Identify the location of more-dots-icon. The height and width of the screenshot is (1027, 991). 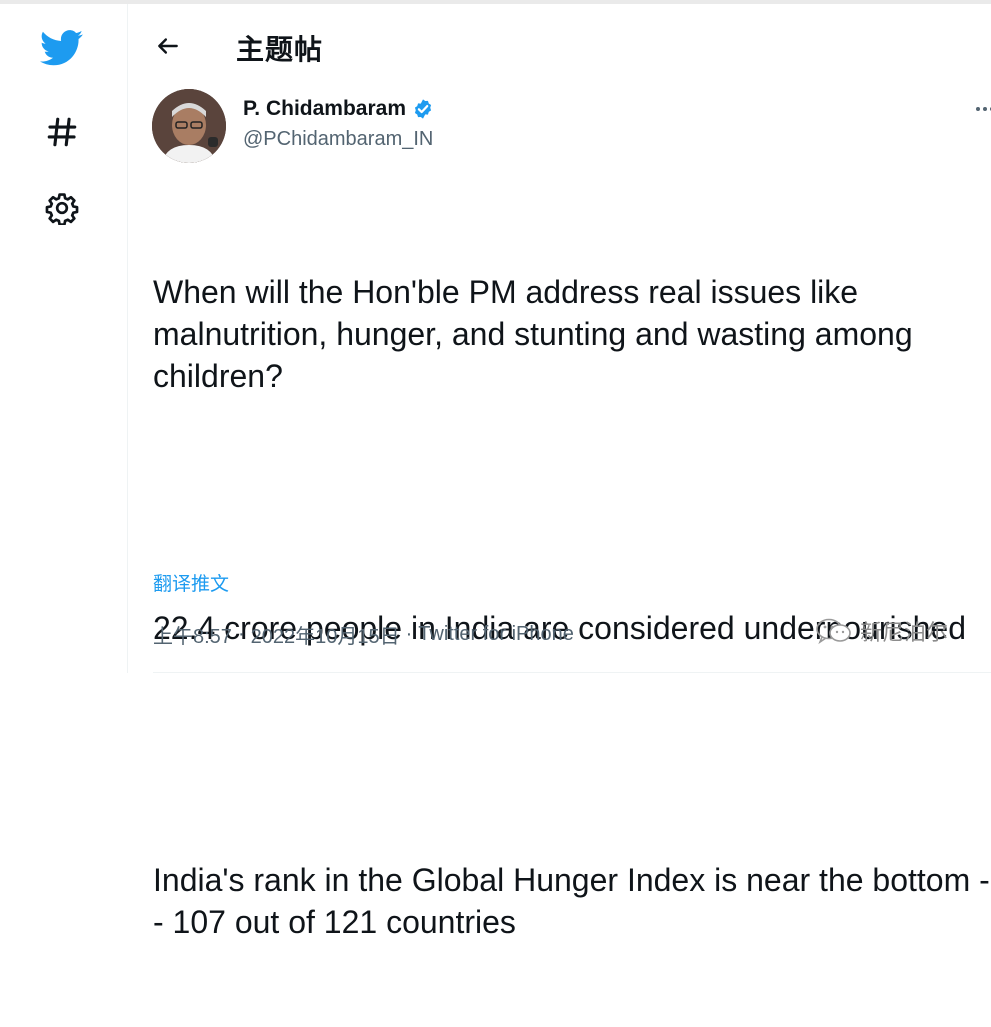
(983, 109).